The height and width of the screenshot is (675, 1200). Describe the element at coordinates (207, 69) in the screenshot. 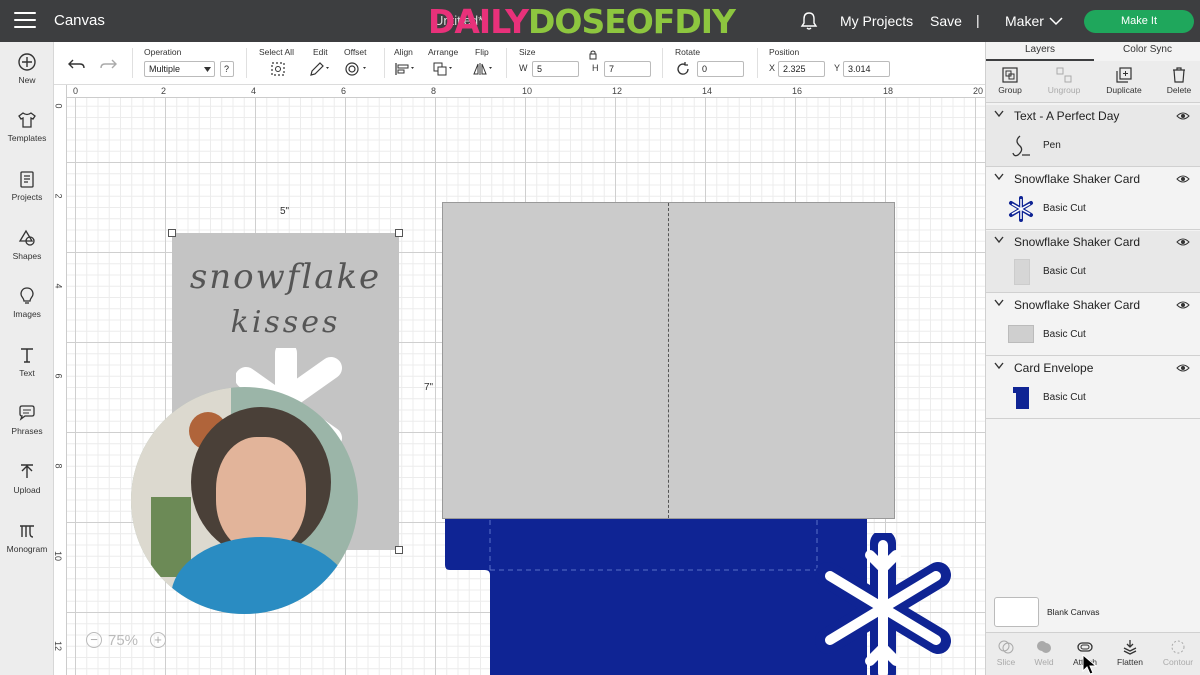

I see `caret-down-icon` at that location.